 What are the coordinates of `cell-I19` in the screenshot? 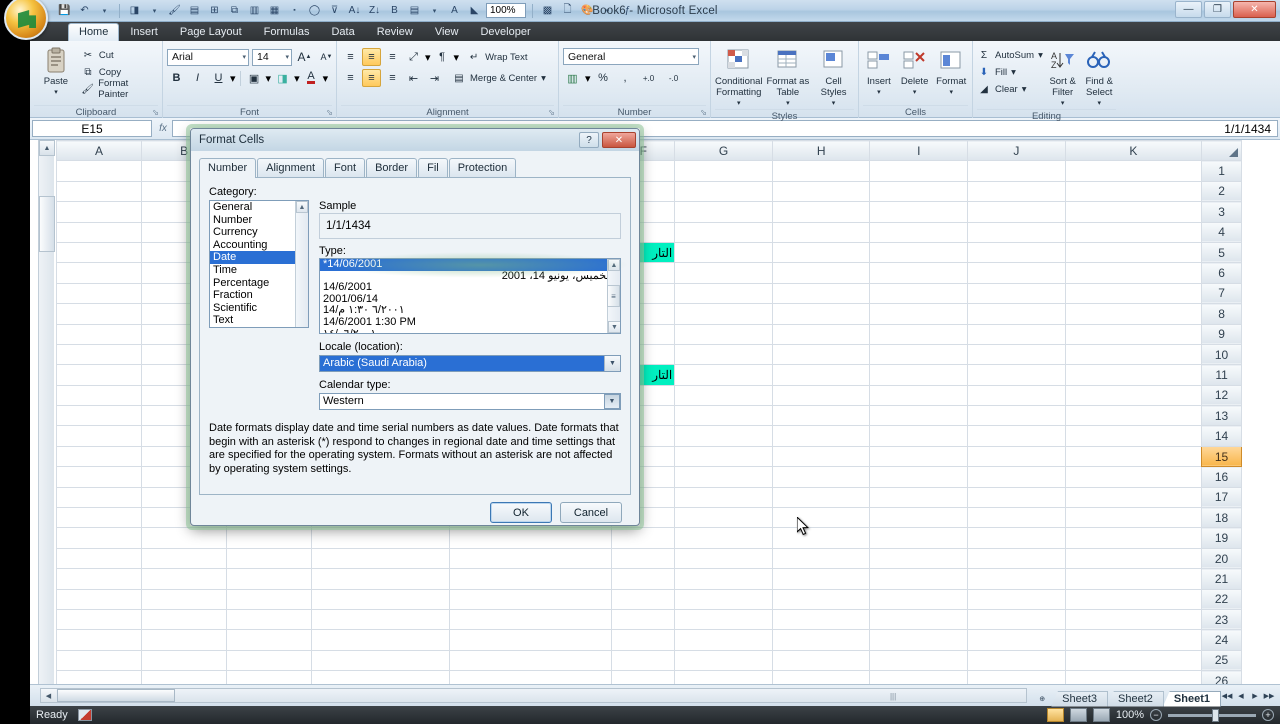 It's located at (919, 538).